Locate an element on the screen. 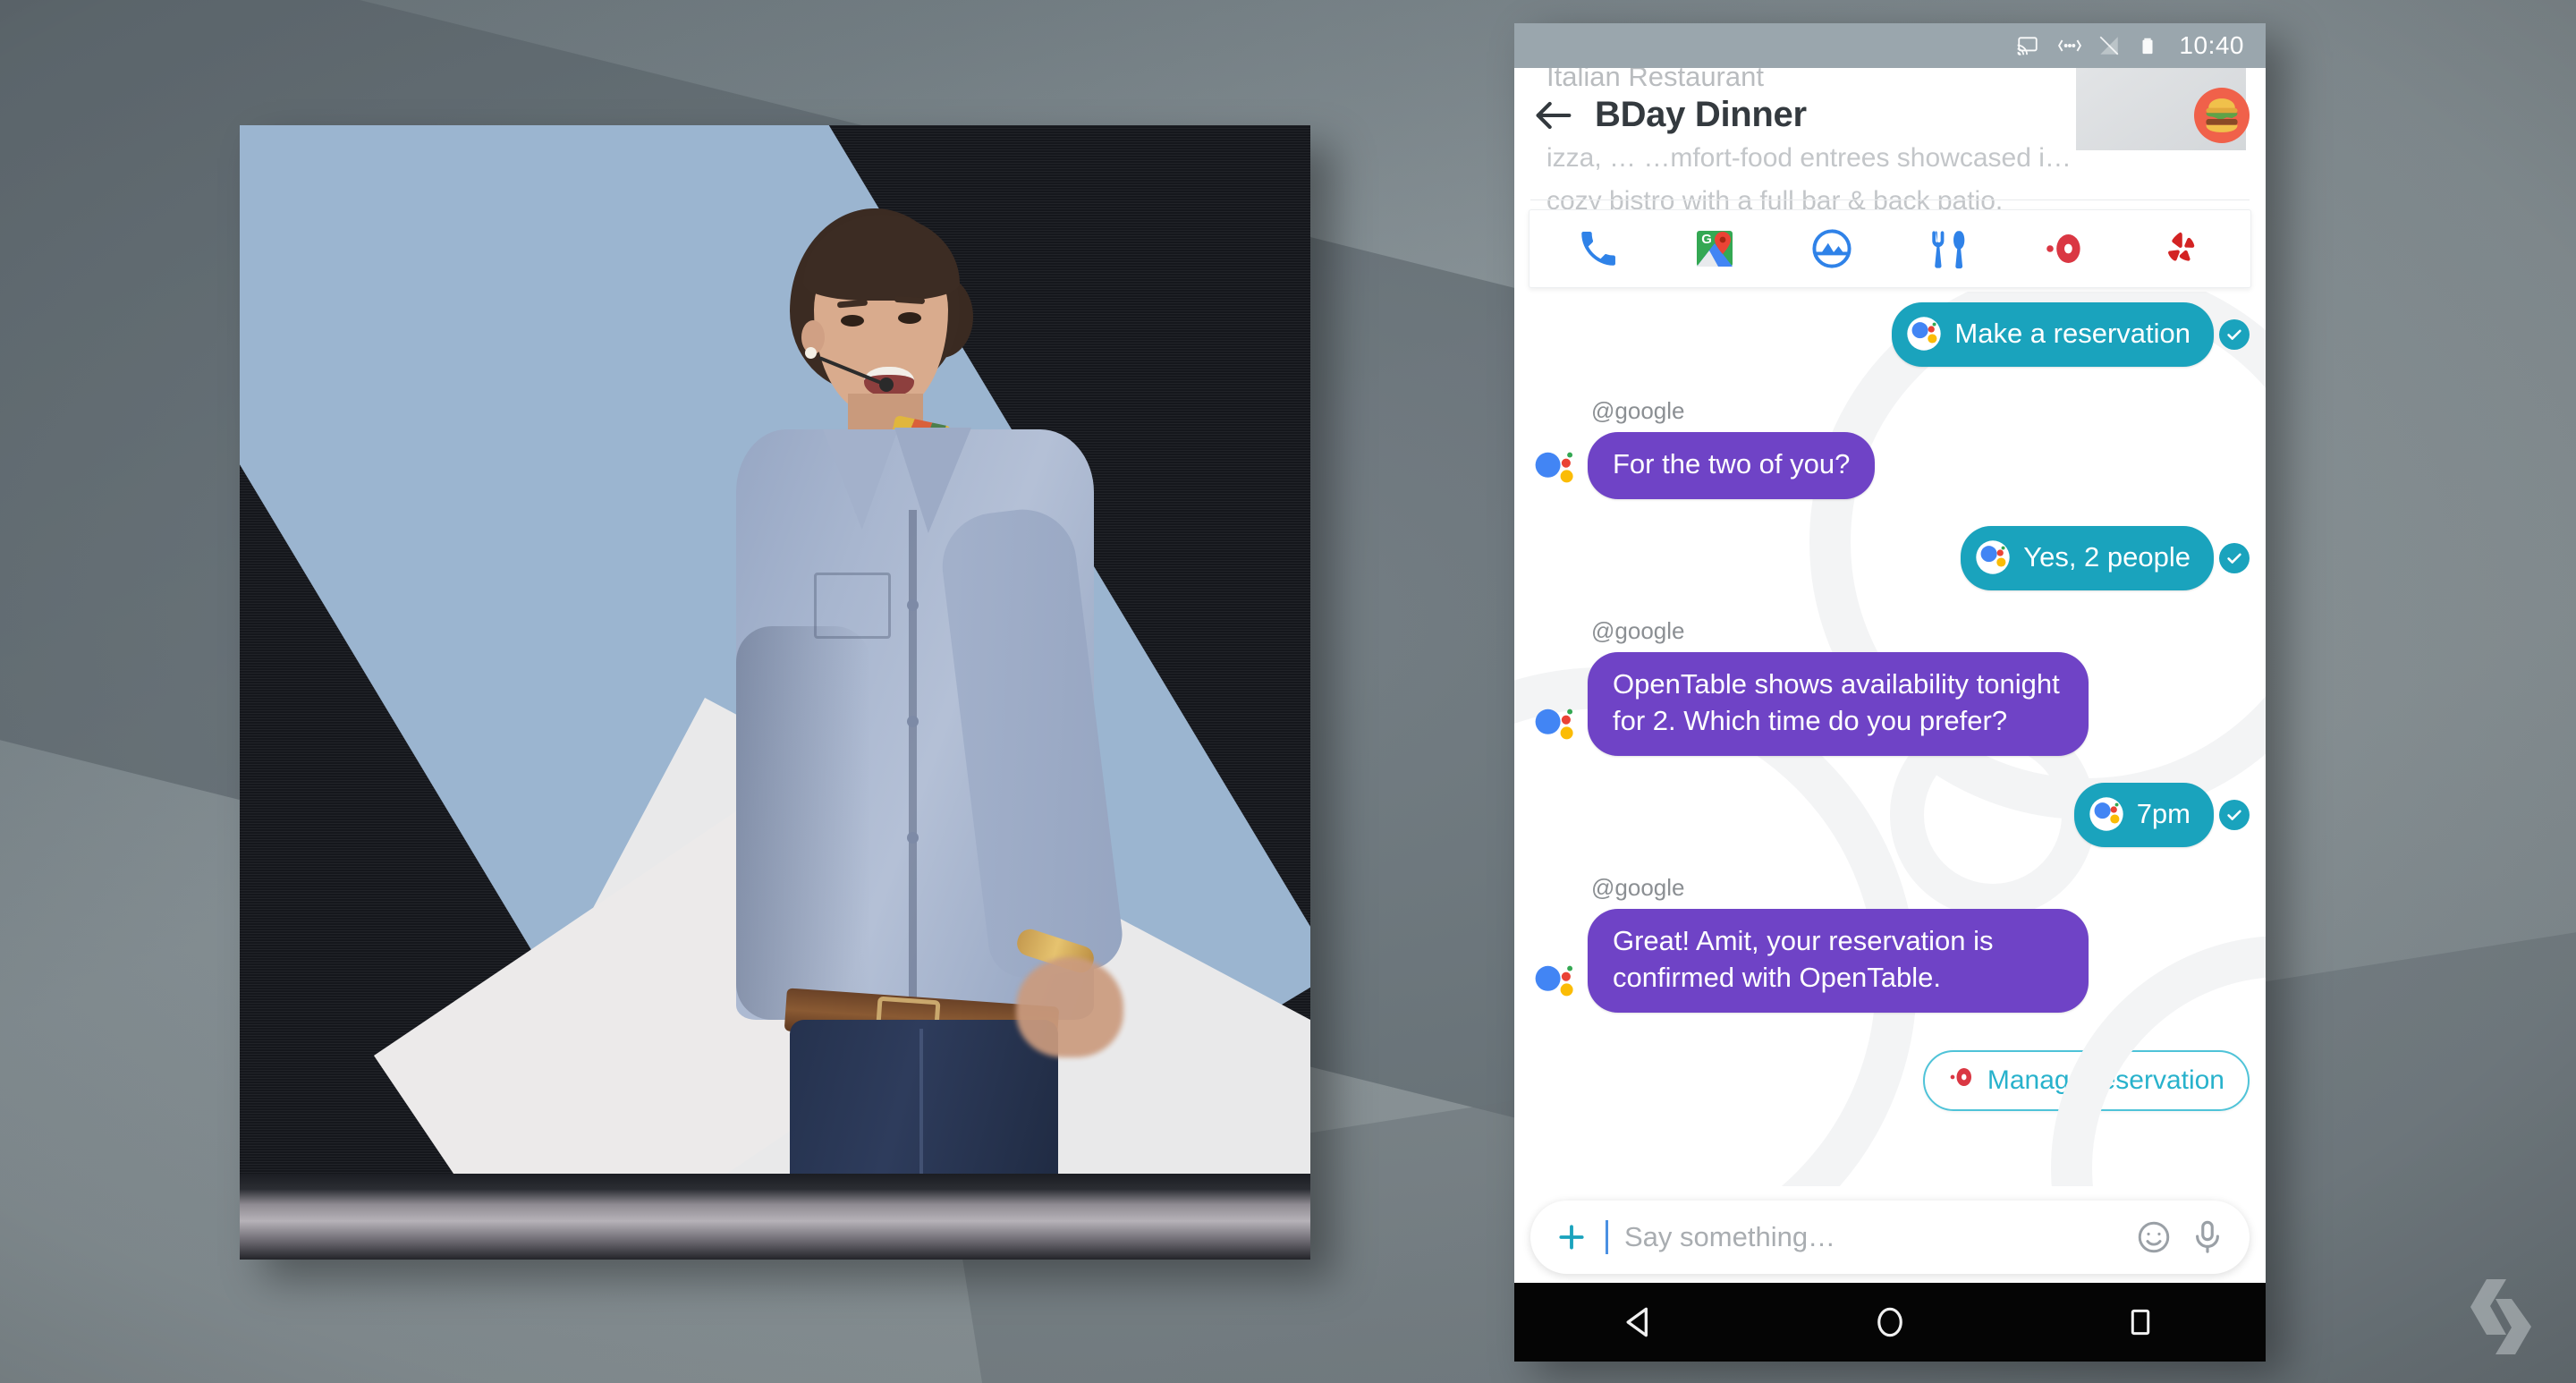 This screenshot has height=1383, width=2576. add-attachment-icon is located at coordinates (1571, 1237).